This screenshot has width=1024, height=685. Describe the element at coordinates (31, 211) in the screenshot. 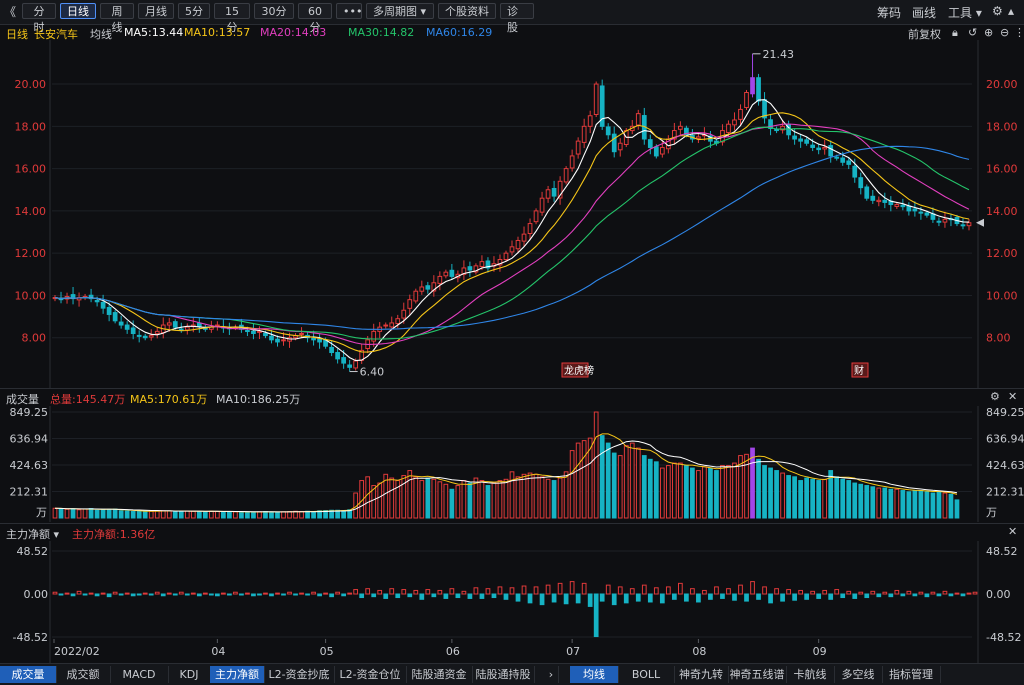

I see `y-tick-label-left: 14.00` at that location.